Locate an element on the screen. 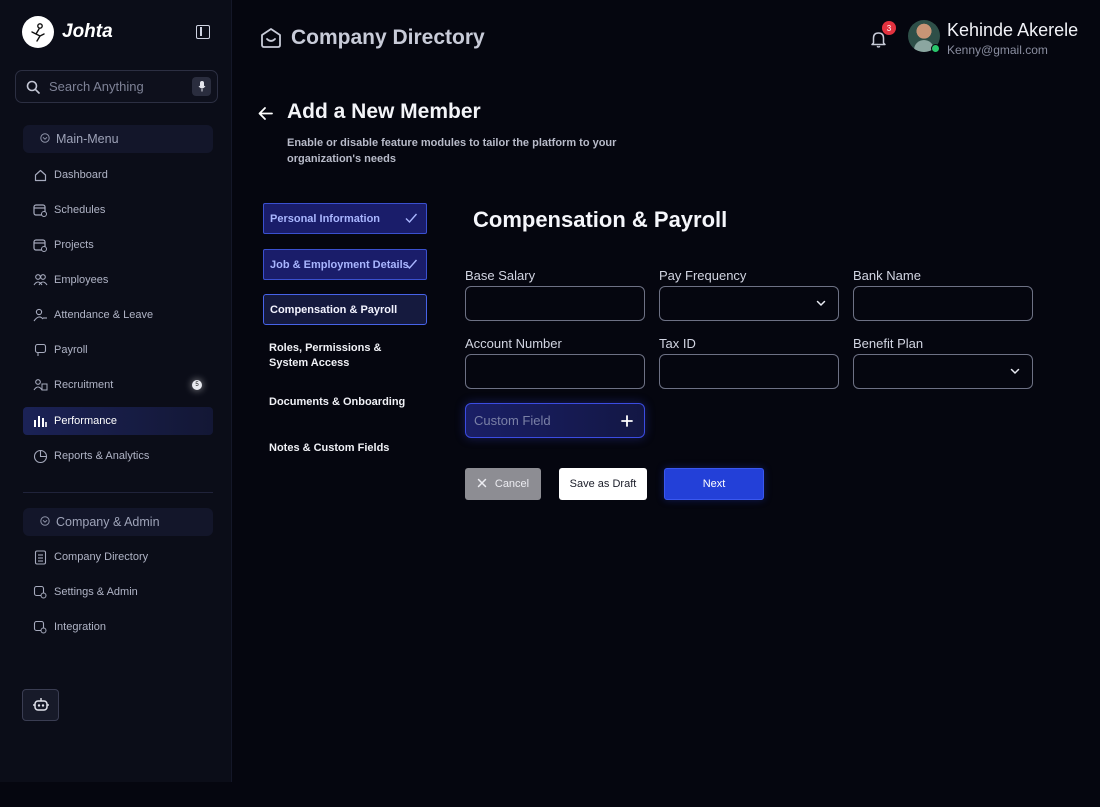  step-label: Notes & Custom Fields is located at coordinates (329, 447).